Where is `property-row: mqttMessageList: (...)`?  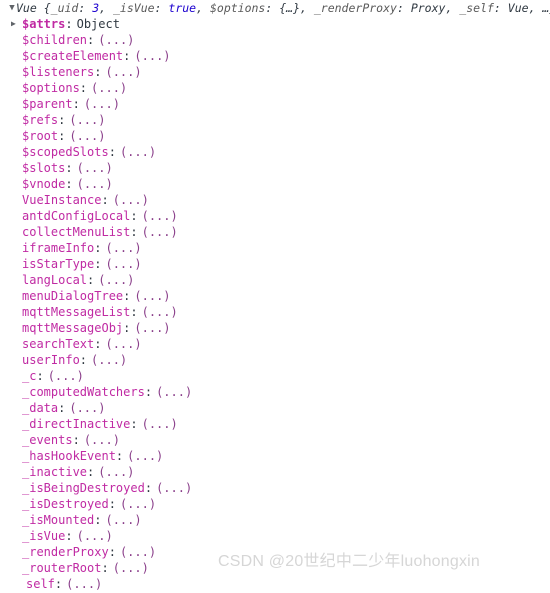 property-row: mqttMessageList: (...) is located at coordinates (275, 312).